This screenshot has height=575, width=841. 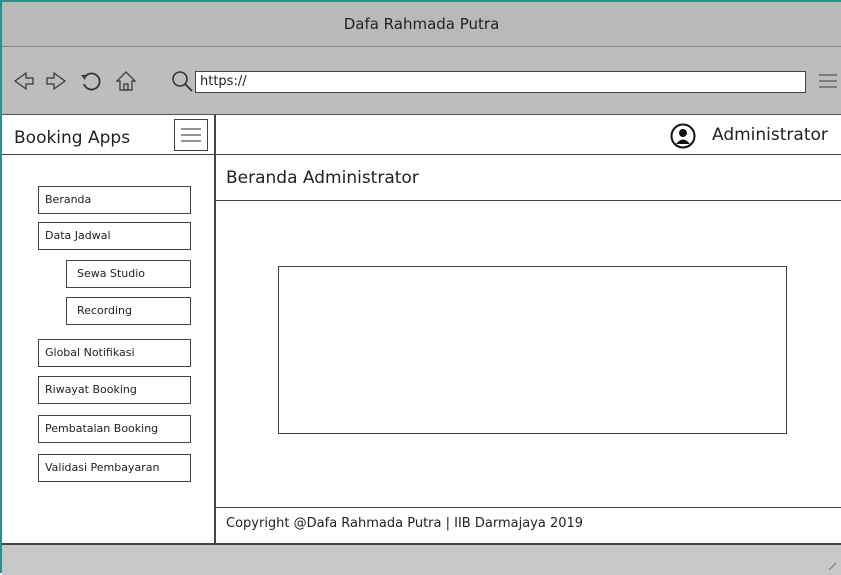 What do you see at coordinates (114, 236) in the screenshot?
I see `sidebar-item-data-jadwal: Data Jadwal` at bounding box center [114, 236].